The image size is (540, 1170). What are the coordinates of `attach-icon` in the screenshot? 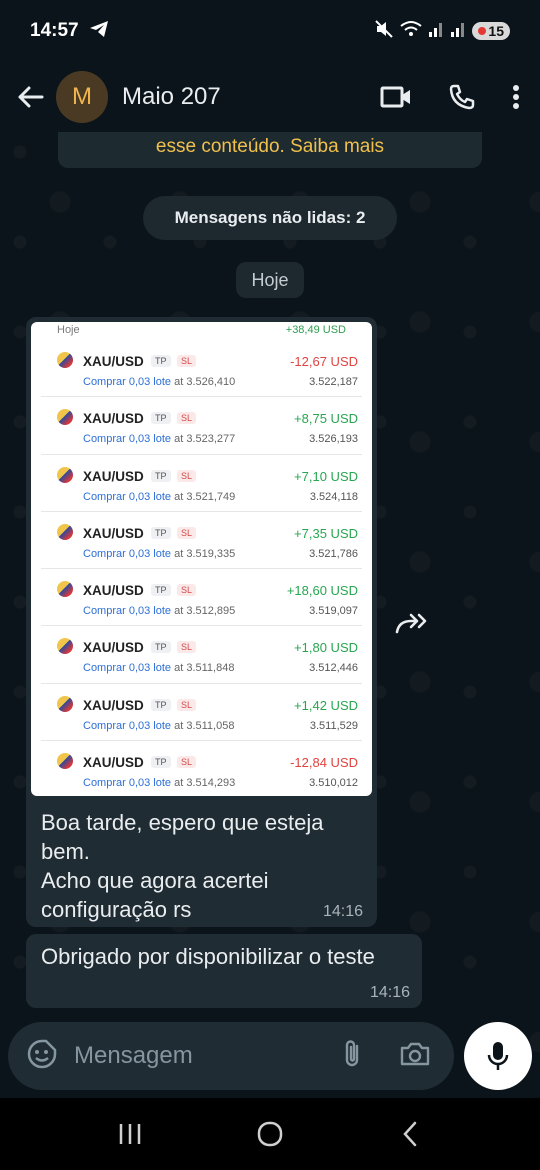 It's located at (352, 1056).